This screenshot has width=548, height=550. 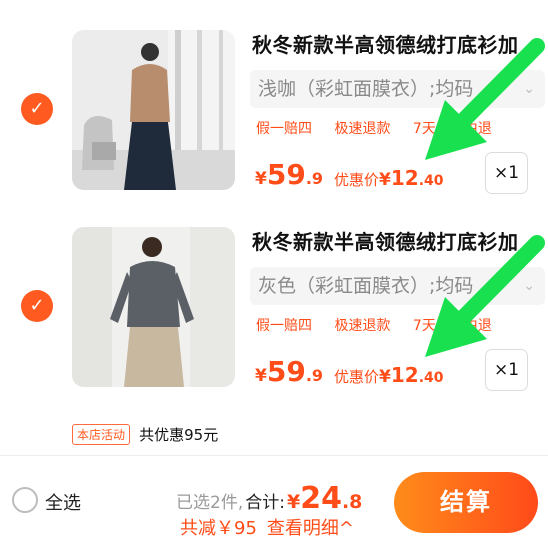 I want to click on total-decimal: .8, so click(x=352, y=502).